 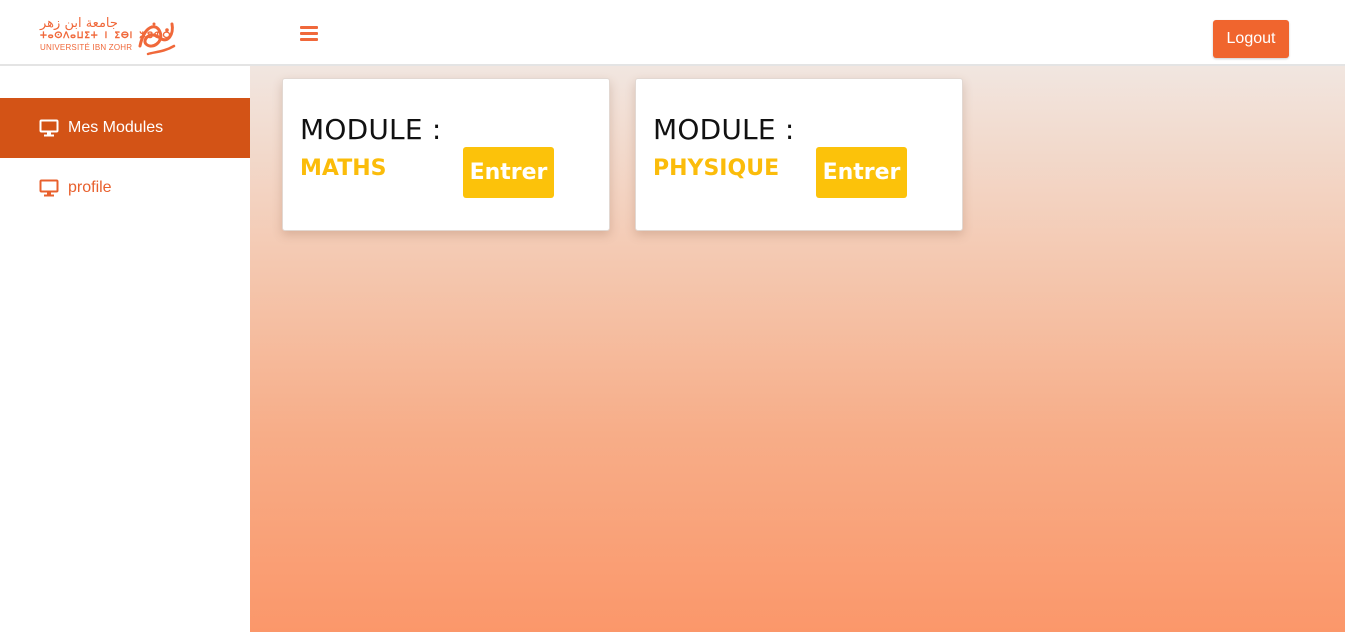 I want to click on sidebar-item-profile: profile, so click(x=125, y=188).